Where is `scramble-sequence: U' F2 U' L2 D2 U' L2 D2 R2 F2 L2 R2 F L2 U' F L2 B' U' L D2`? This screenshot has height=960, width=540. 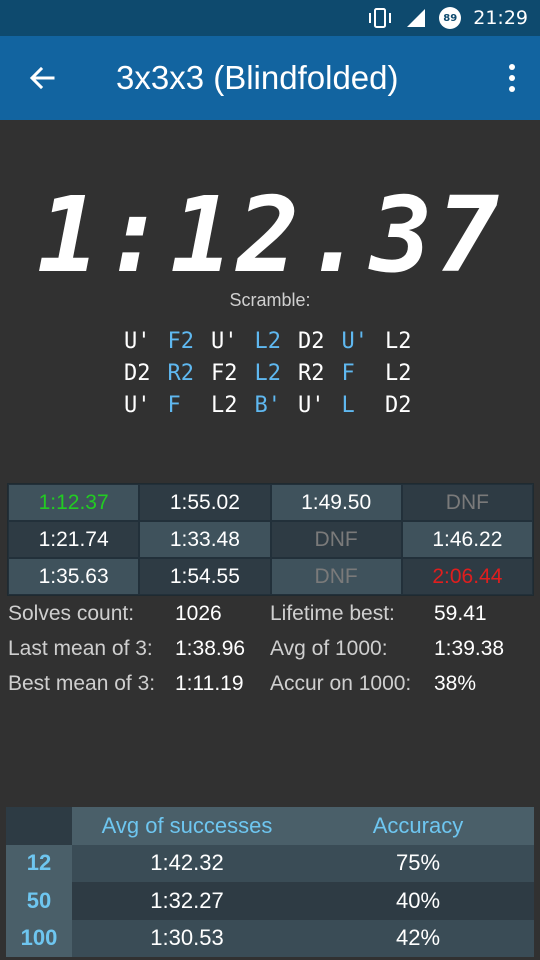 scramble-sequence: U' F2 U' L2 D2 U' L2 D2 R2 F2 L2 R2 F L2 U' F L2 B' U' L D2 is located at coordinates (276, 374).